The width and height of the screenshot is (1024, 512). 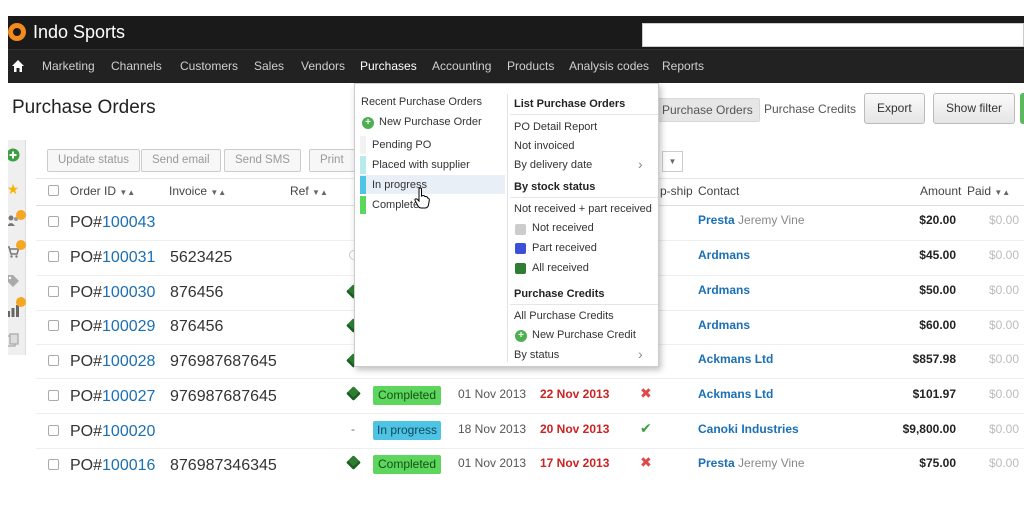 I want to click on order-id: PO#100031, so click(x=112, y=258).